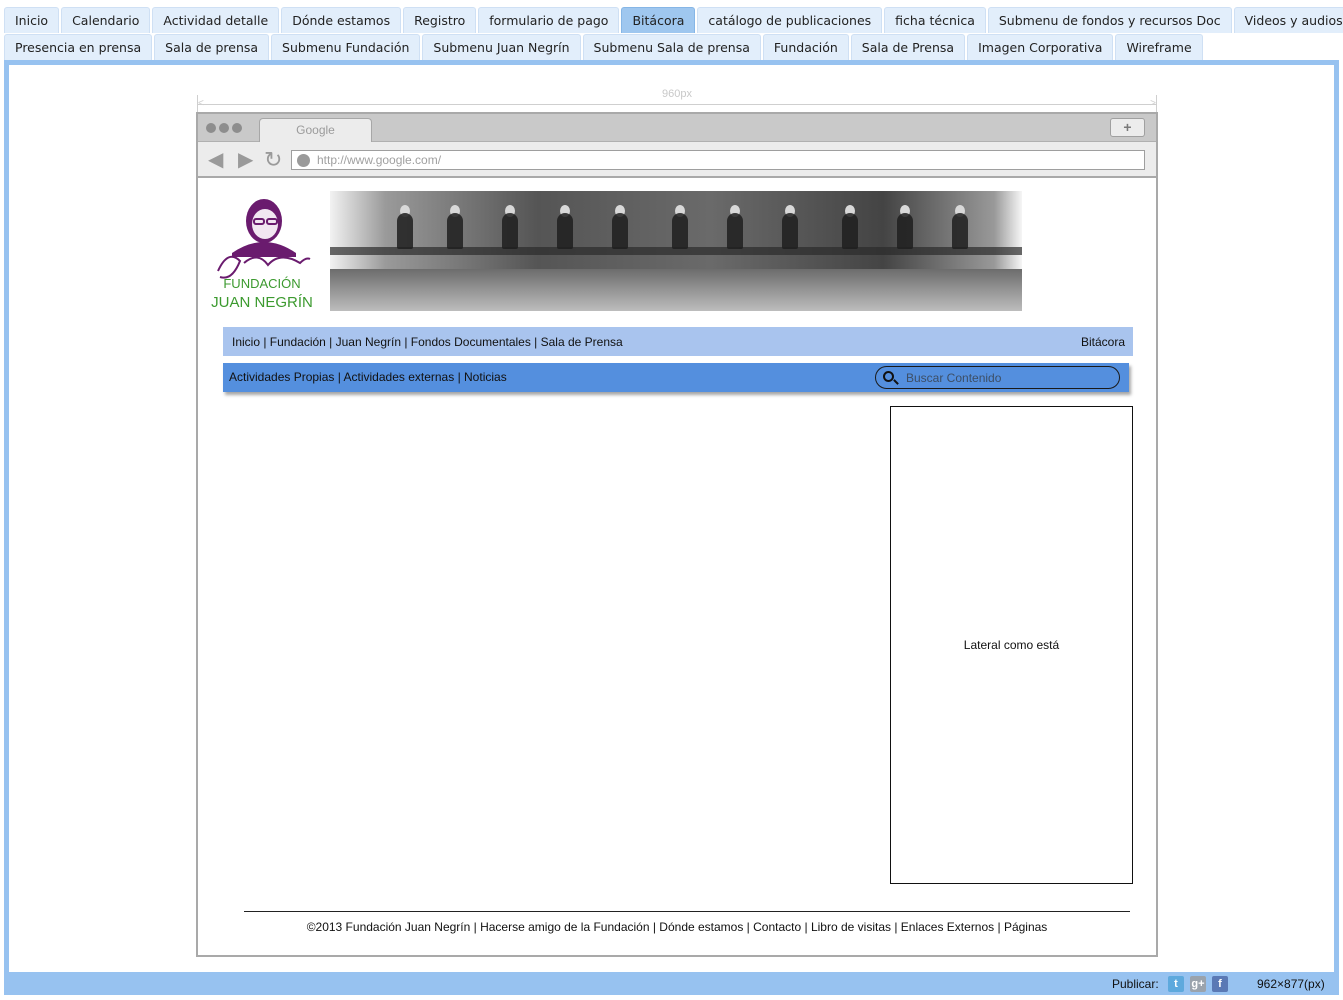 The image size is (1343, 1000). What do you see at coordinates (805, 47) in the screenshot?
I see `page-tab: Fundación` at bounding box center [805, 47].